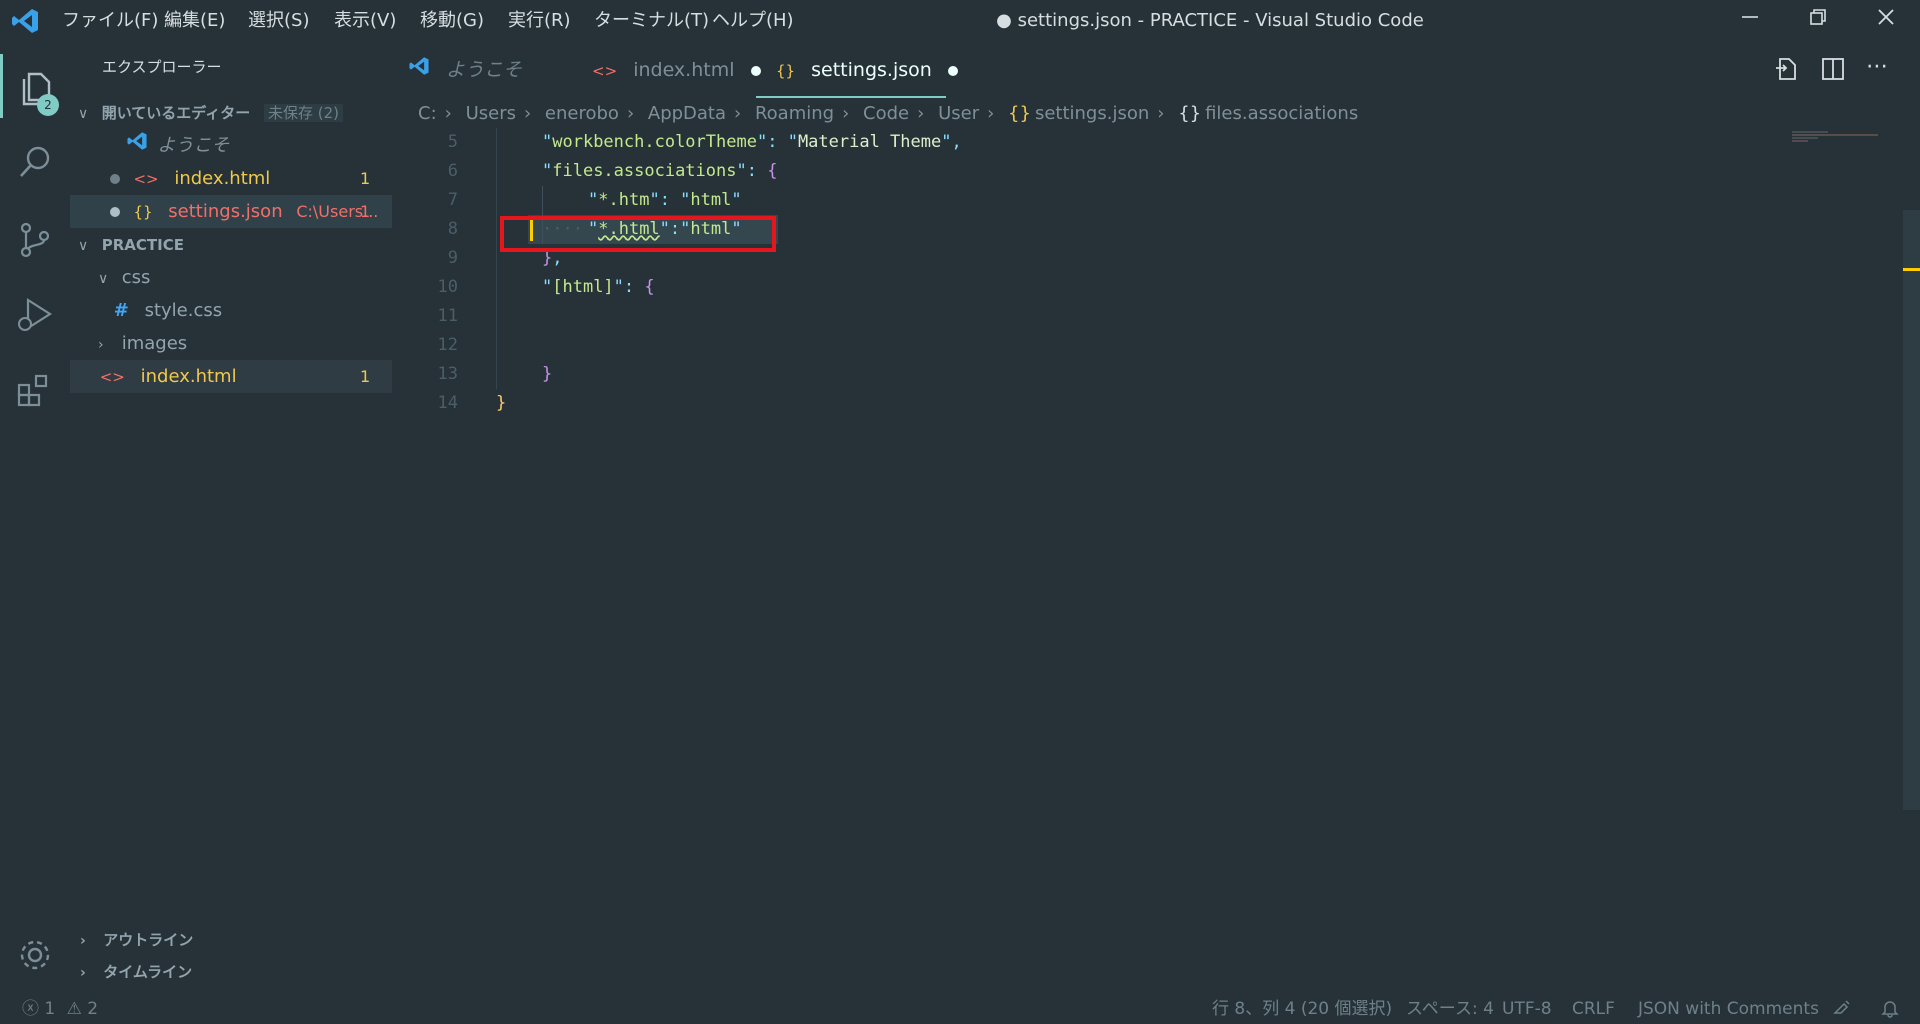 The width and height of the screenshot is (1920, 1024). What do you see at coordinates (452, 200) in the screenshot?
I see `line-number: 7` at bounding box center [452, 200].